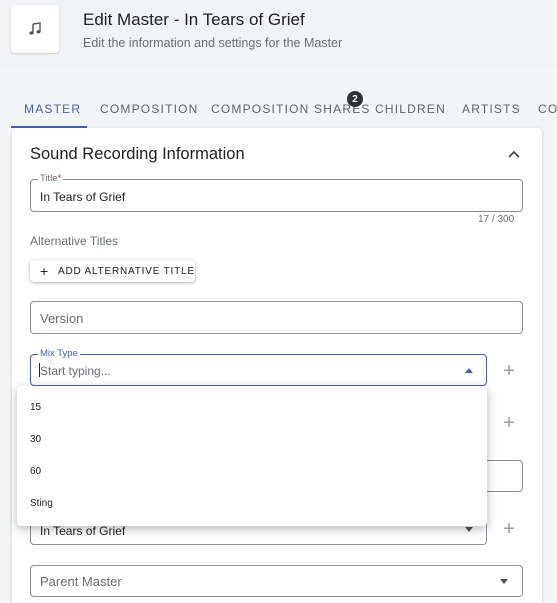  What do you see at coordinates (276, 192) in the screenshot?
I see `title-field: Title* In Tears of Grief` at bounding box center [276, 192].